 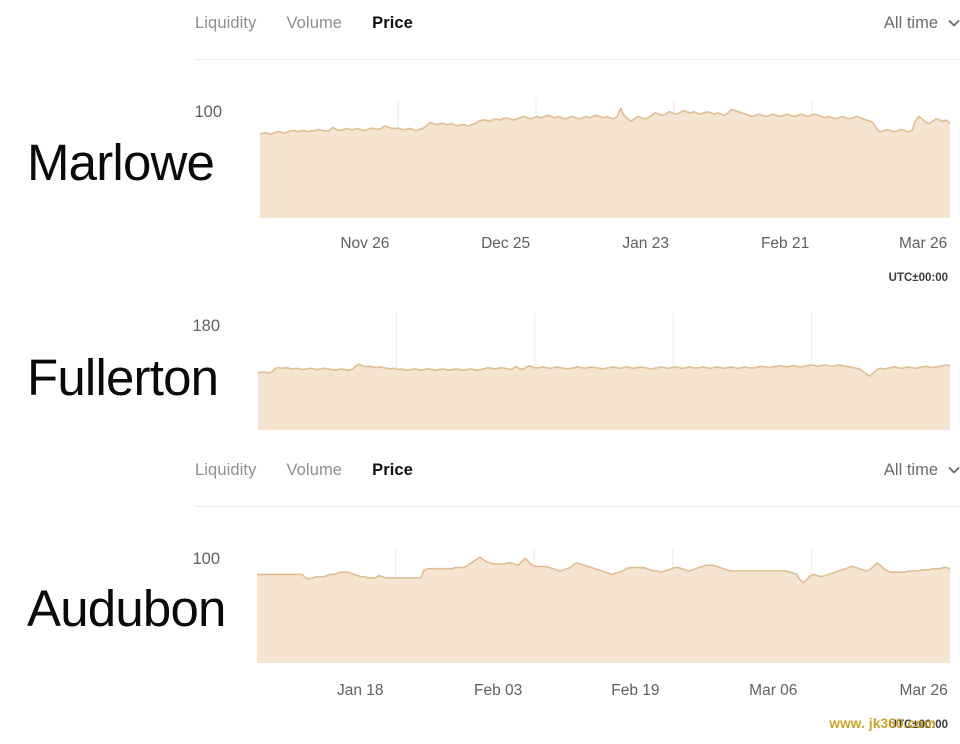 What do you see at coordinates (603, 692) in the screenshot?
I see `x-axis-audubon: Jan 18 Feb 03 Feb 19 Mar 06 Mar 26` at bounding box center [603, 692].